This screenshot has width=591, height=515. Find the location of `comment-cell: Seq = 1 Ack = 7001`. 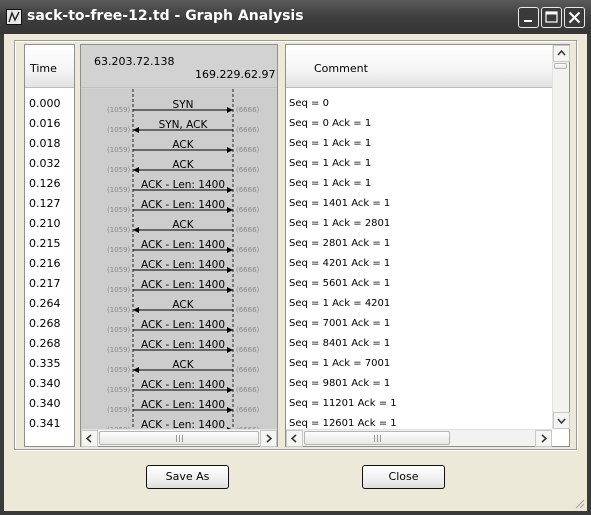

comment-cell: Seq = 1 Ack = 7001 is located at coordinates (339, 365).